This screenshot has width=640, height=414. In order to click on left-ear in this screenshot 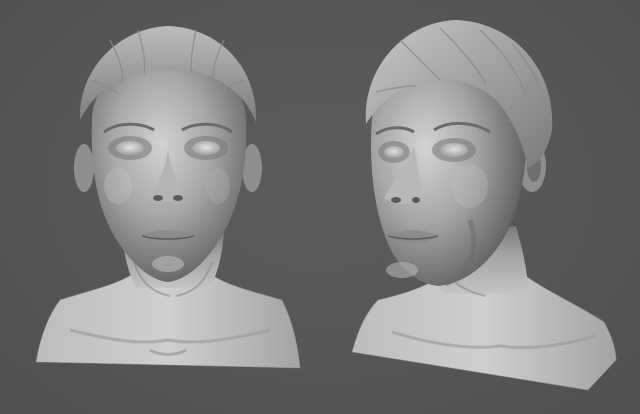, I will do `click(84, 168)`.